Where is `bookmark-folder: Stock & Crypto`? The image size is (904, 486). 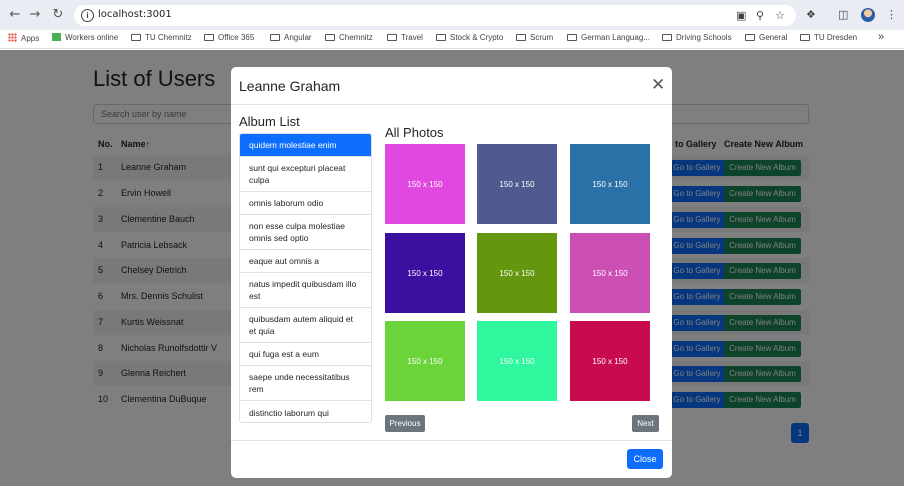
bookmark-folder: Stock & Crypto is located at coordinates (469, 37).